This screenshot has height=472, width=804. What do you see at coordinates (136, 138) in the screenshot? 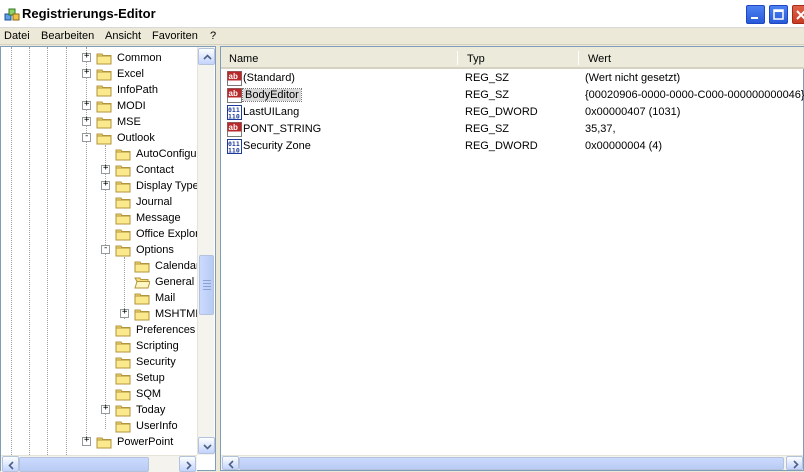
I see `tree-item-label: Outlook` at bounding box center [136, 138].